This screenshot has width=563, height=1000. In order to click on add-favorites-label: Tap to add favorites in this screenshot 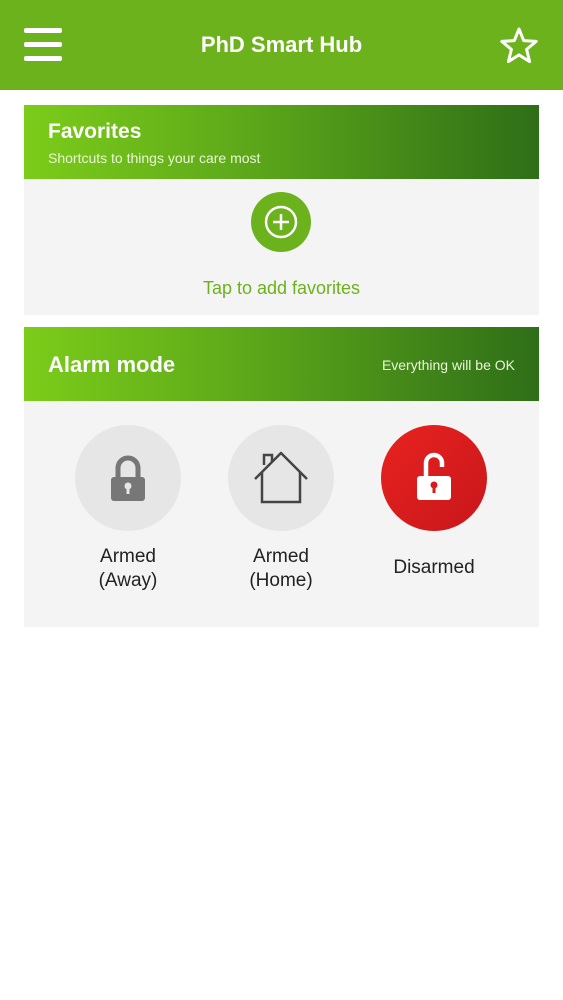, I will do `click(281, 288)`.